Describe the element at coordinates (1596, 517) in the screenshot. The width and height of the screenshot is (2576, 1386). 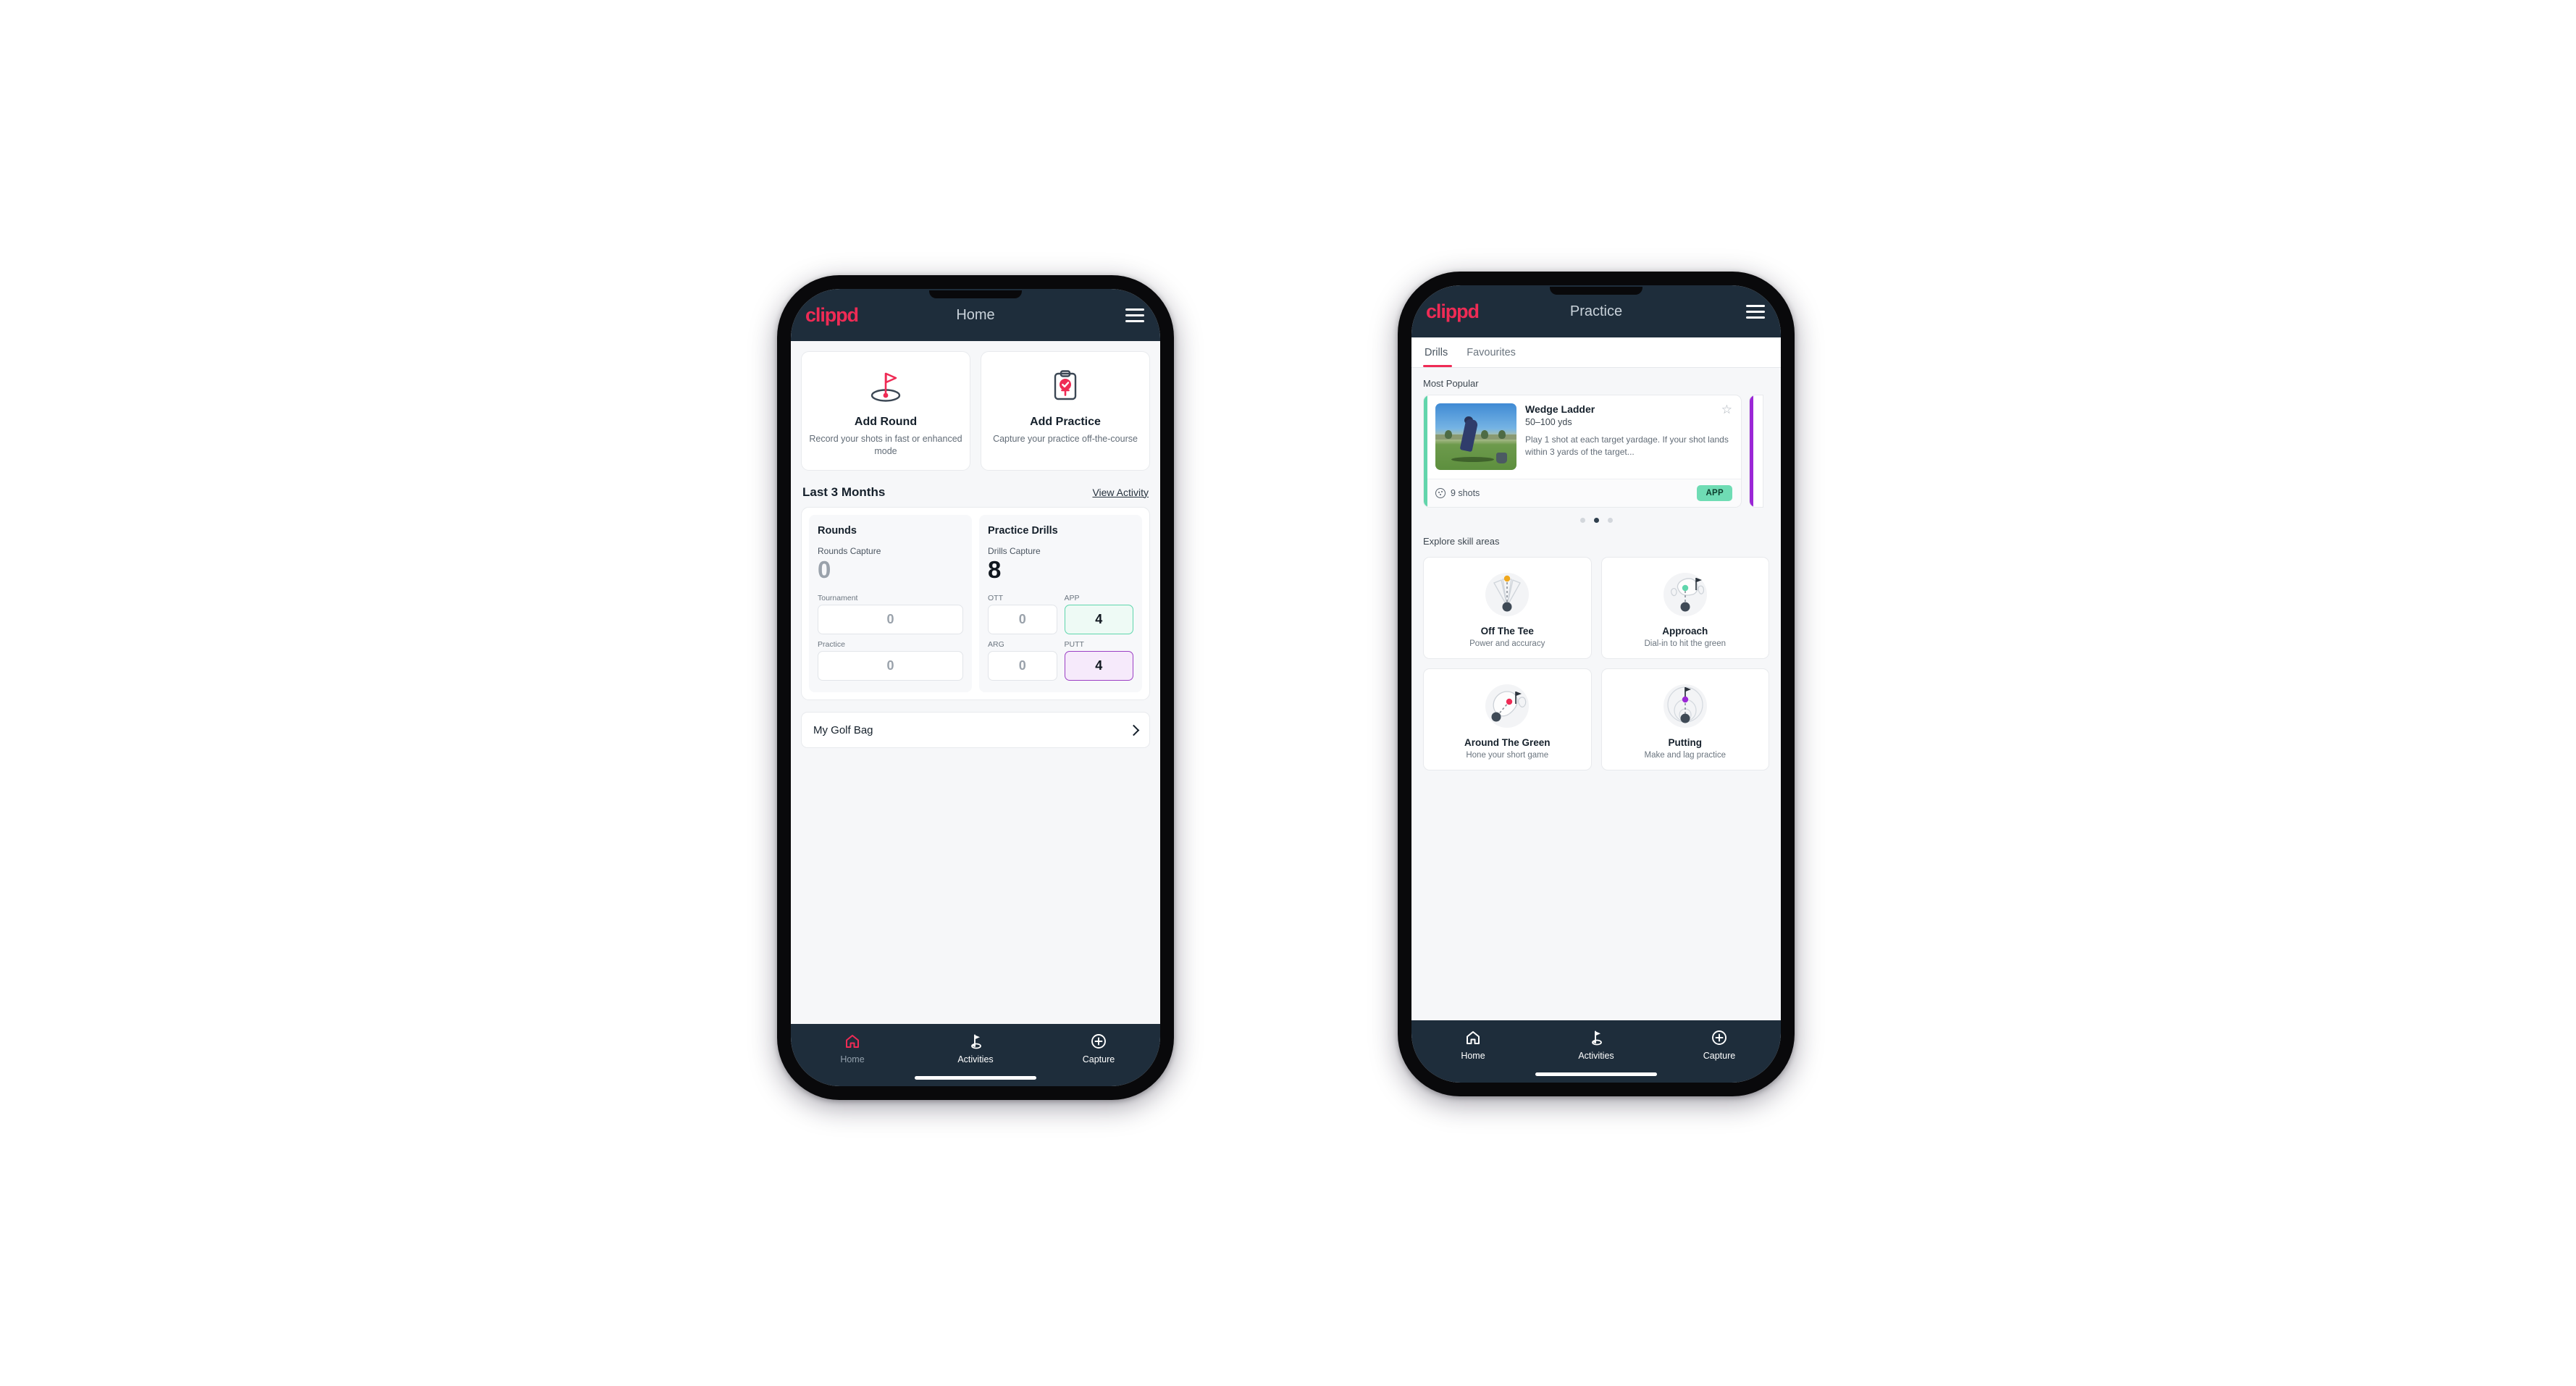
I see `carousel-dots` at that location.